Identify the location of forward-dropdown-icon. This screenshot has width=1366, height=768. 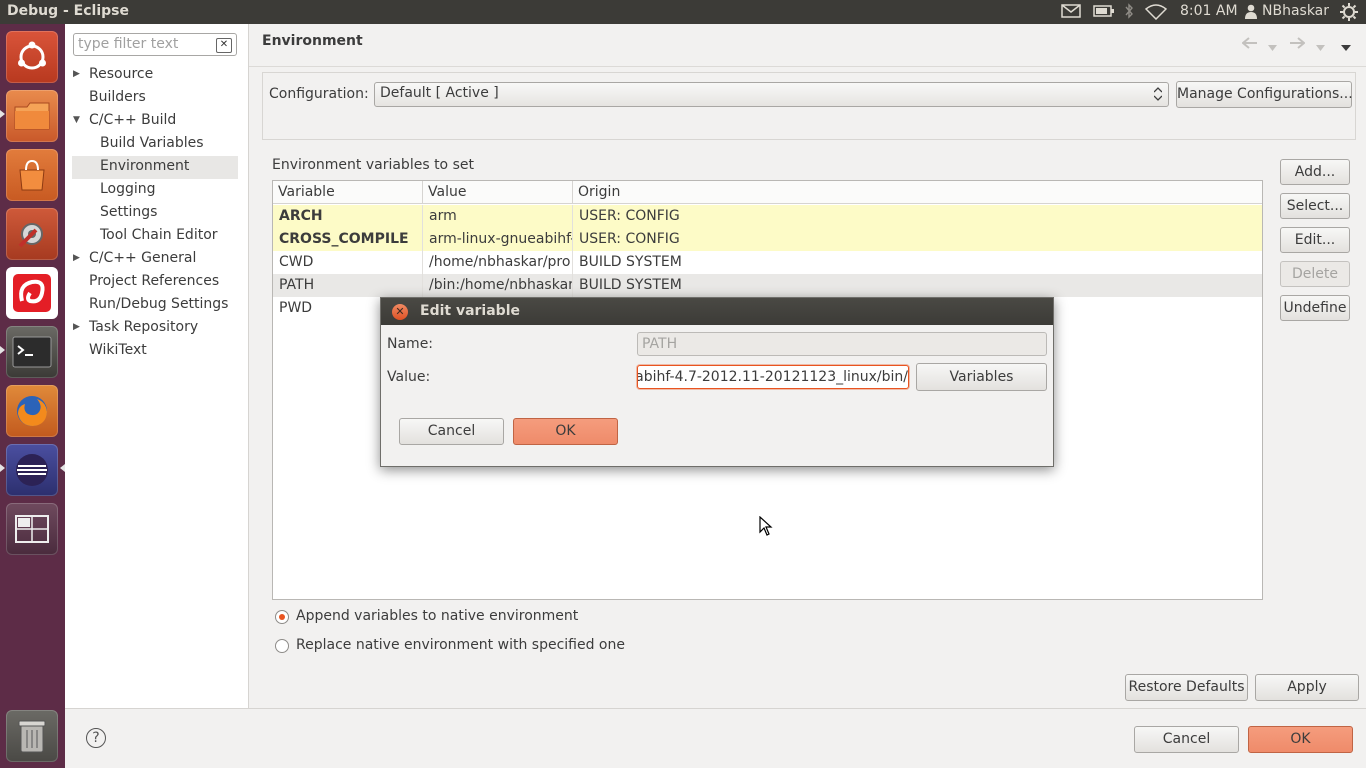
(1320, 47).